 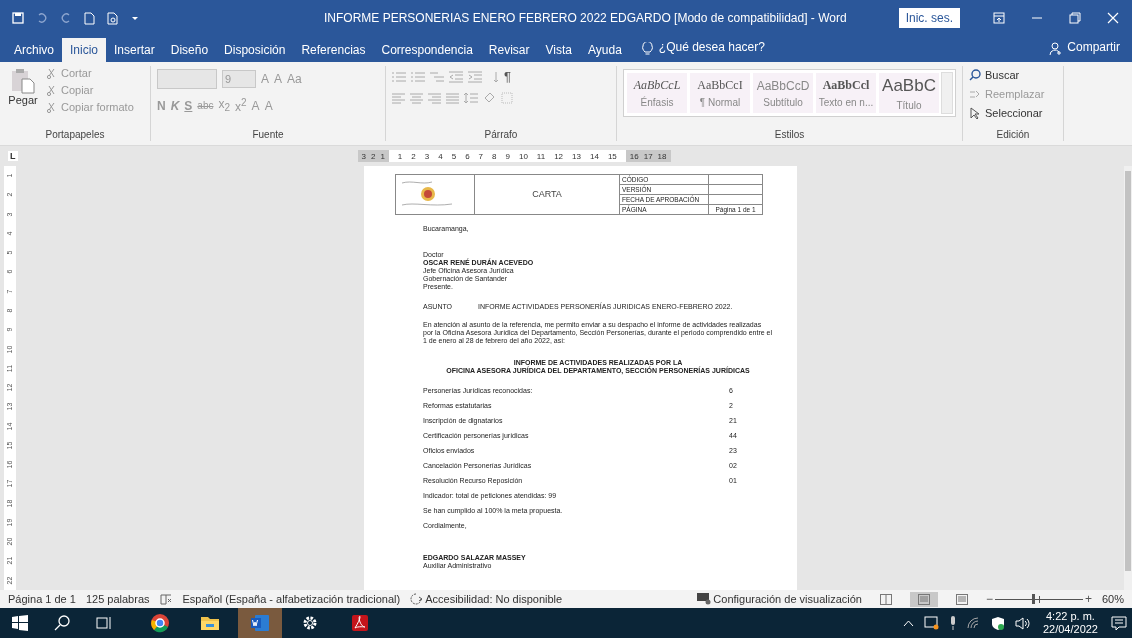 What do you see at coordinates (1070, 616) in the screenshot?
I see `clock-time: 4:22 p. m.` at bounding box center [1070, 616].